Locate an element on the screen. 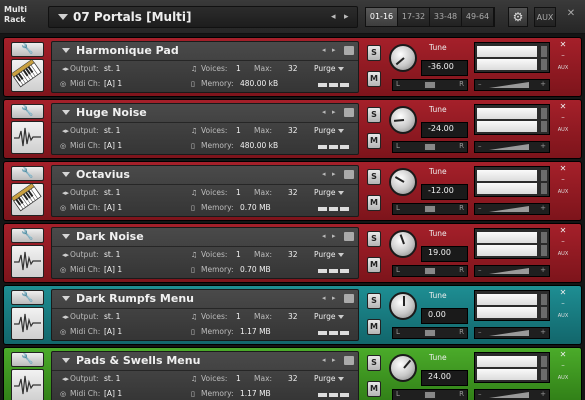 Image resolution: width=585 pixels, height=400 pixels. instrument-name: Octavius is located at coordinates (103, 174).